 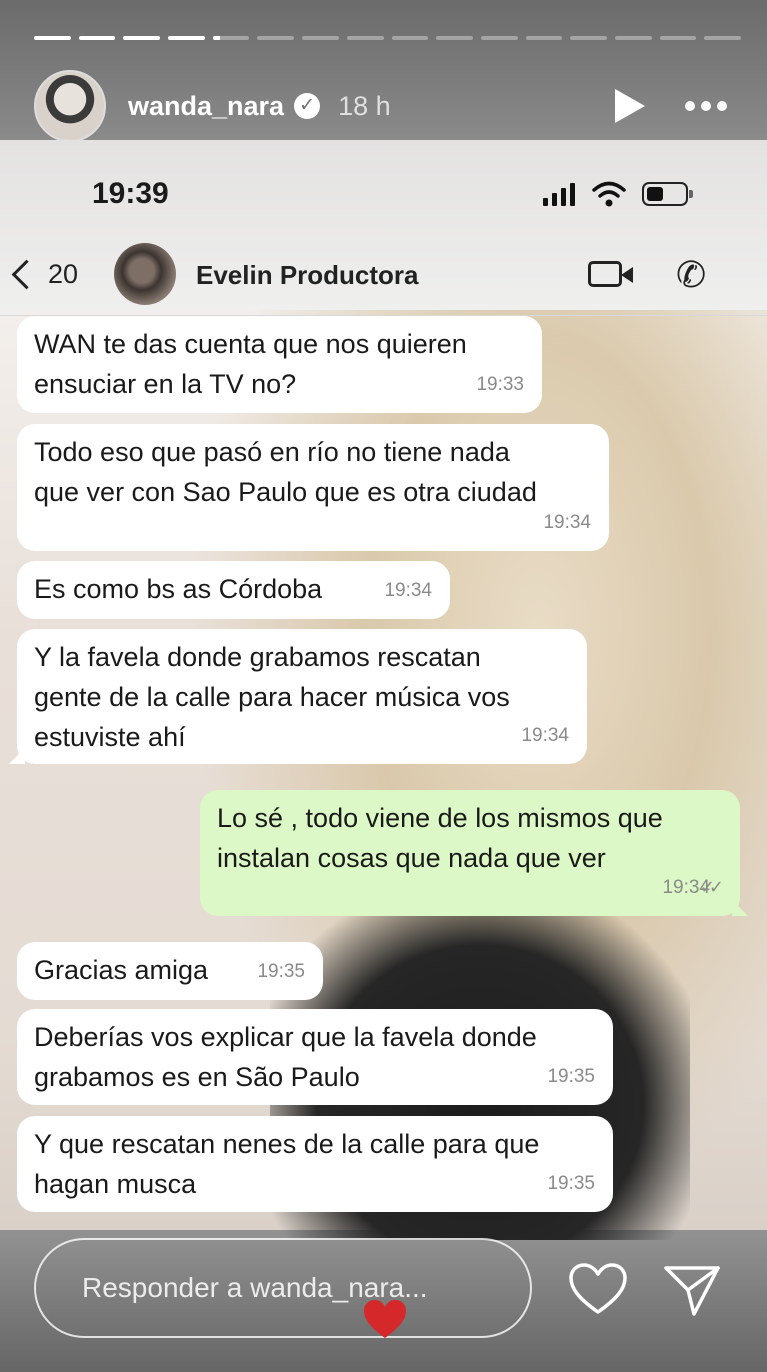 What do you see at coordinates (307, 275) in the screenshot?
I see `contact-name: Evelin Productora` at bounding box center [307, 275].